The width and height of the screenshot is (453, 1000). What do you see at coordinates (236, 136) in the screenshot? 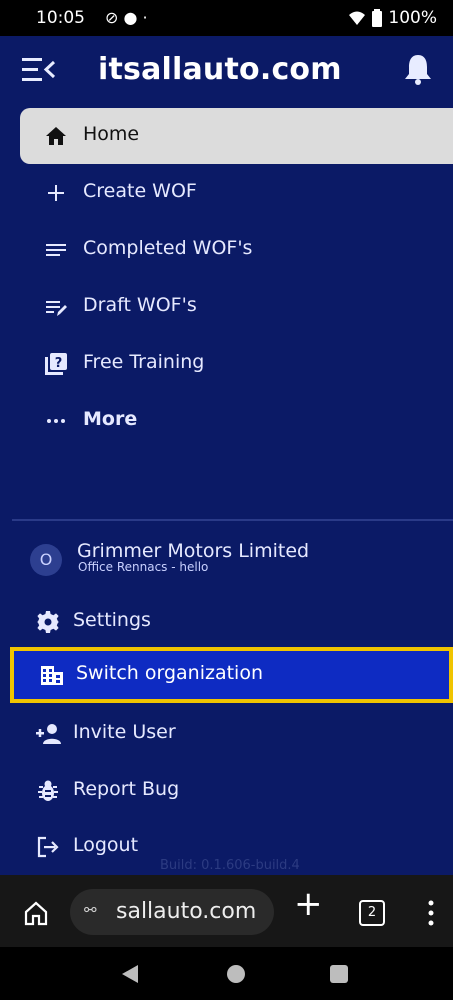
I see `nav-item-home: Home` at bounding box center [236, 136].